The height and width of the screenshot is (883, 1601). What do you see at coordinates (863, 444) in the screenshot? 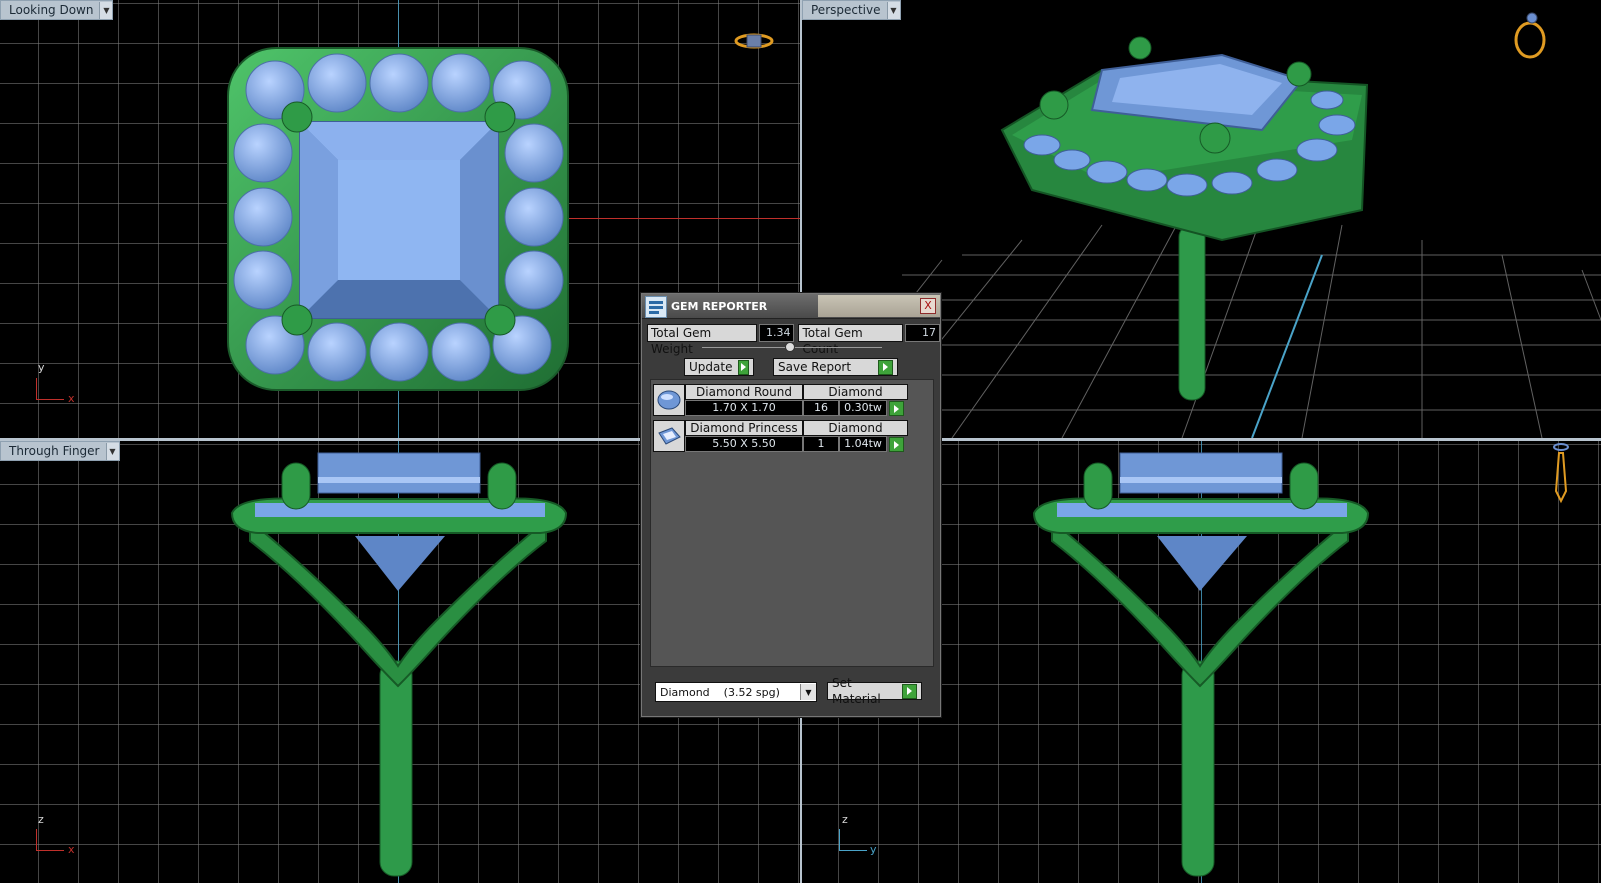
I see `gem-weight: 1.04tw` at bounding box center [863, 444].